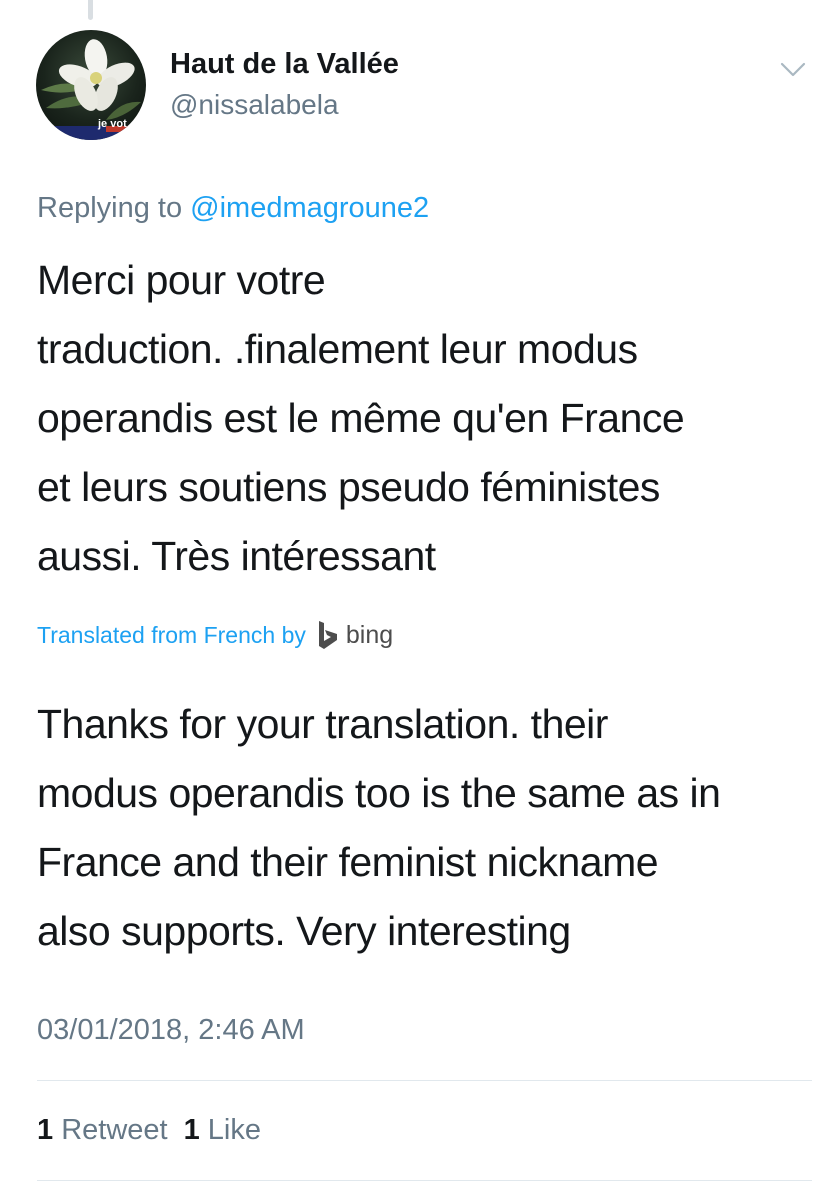  Describe the element at coordinates (90, 10) in the screenshot. I see `thread-connector-line` at that location.